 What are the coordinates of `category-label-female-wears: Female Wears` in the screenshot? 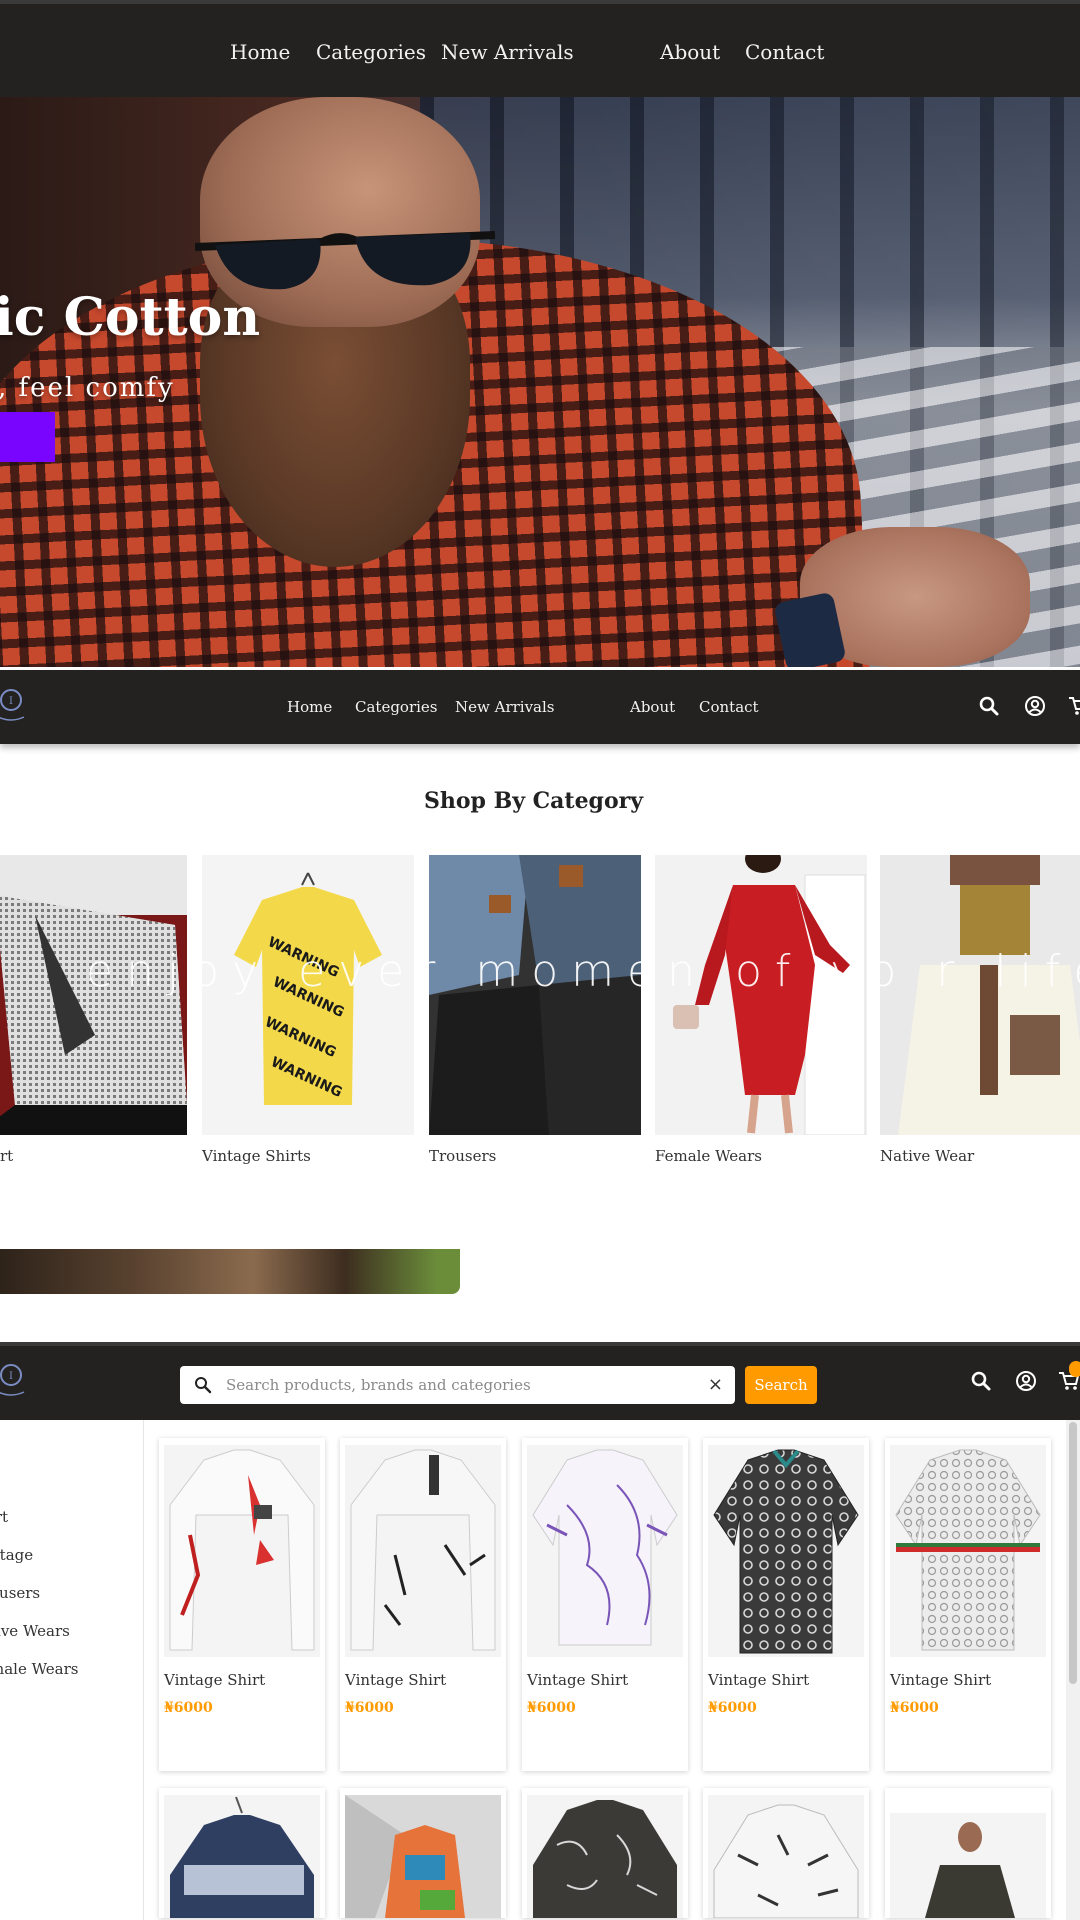 It's located at (708, 1156).